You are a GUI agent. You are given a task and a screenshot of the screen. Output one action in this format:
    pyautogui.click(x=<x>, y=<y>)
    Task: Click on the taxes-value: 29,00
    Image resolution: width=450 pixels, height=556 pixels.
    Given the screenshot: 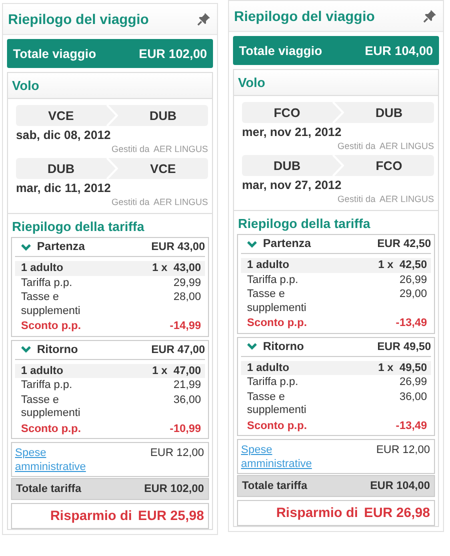 What is the action you would take?
    pyautogui.click(x=413, y=295)
    